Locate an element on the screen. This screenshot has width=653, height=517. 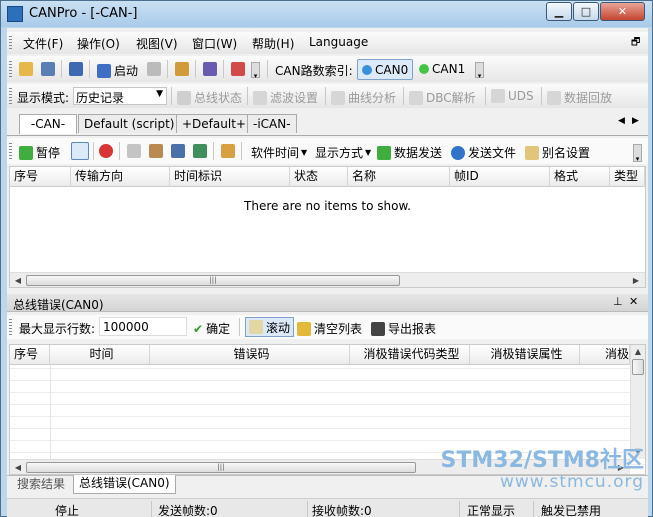
can0-toggle: CAN0 is located at coordinates (385, 69).